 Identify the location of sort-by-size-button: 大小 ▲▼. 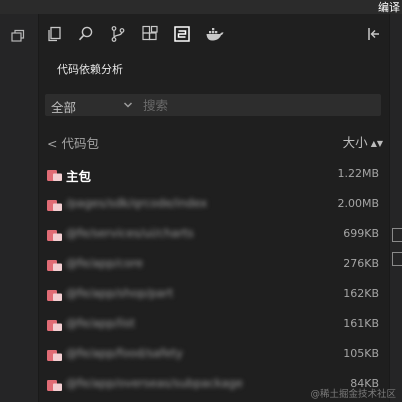
(363, 141).